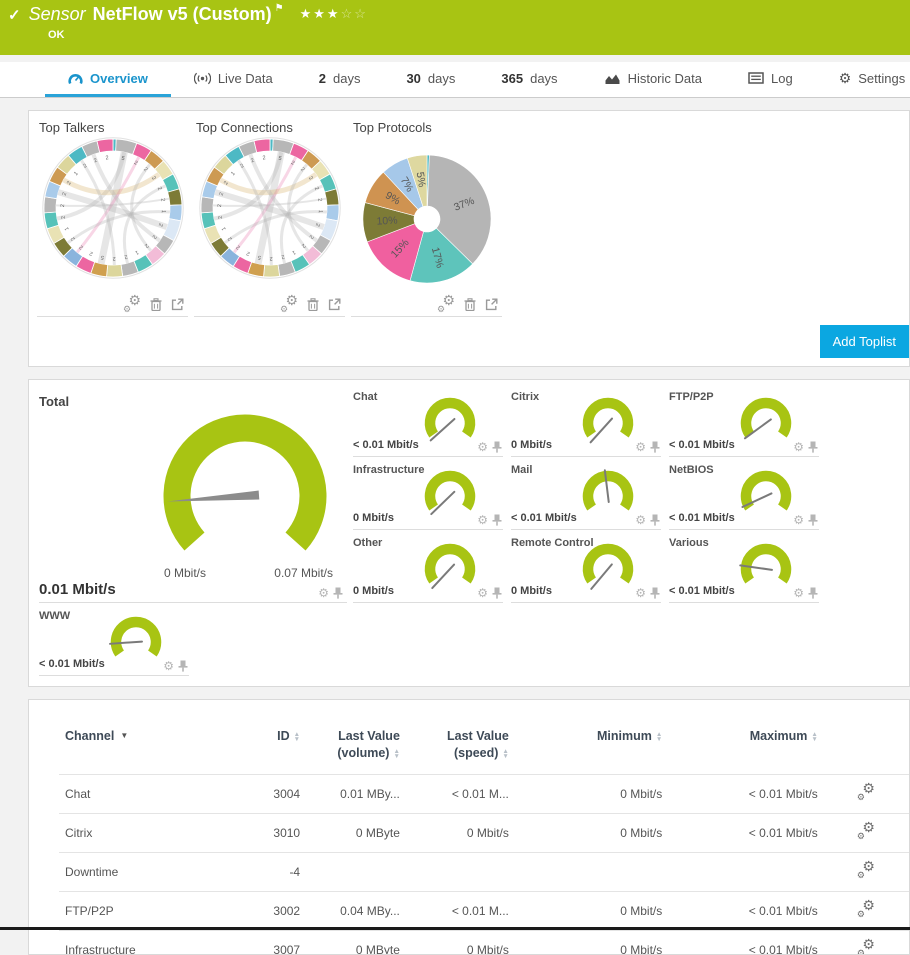 This screenshot has width=910, height=955. I want to click on channel-gauge-various: Various < 0.01 Mbit/s ⚙, so click(744, 568).